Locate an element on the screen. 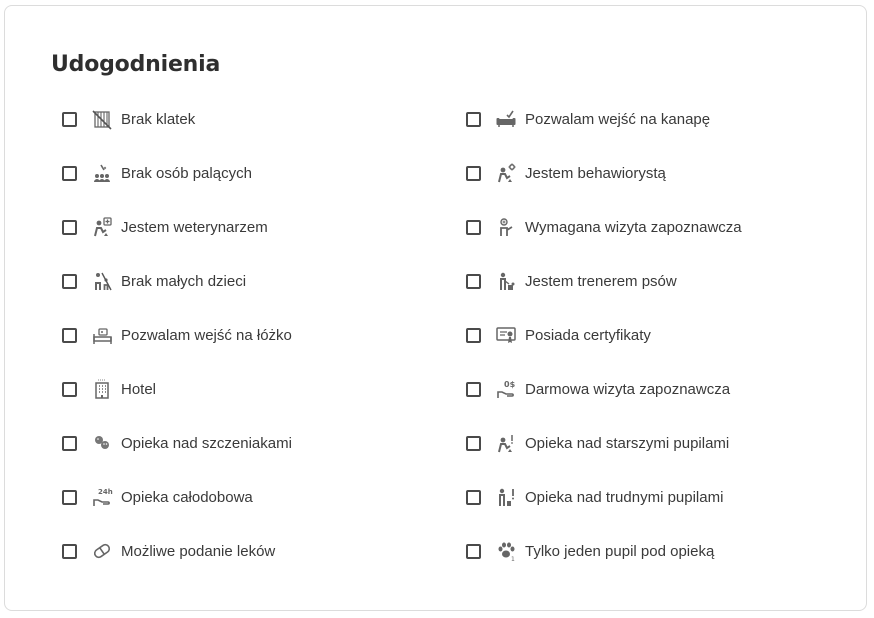  amenity-option: Opieka nad starszymi pupilami is located at coordinates (656, 443).